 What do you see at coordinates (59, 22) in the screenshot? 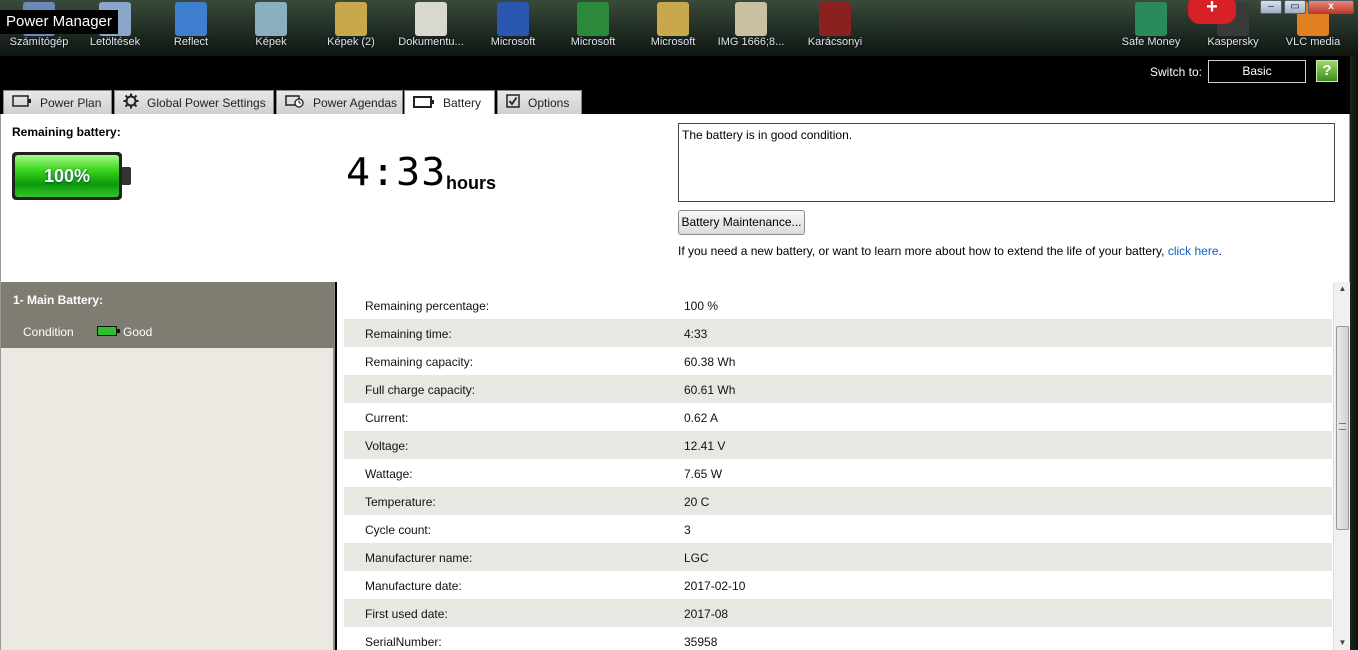
I see `window-title: Power Manager` at bounding box center [59, 22].